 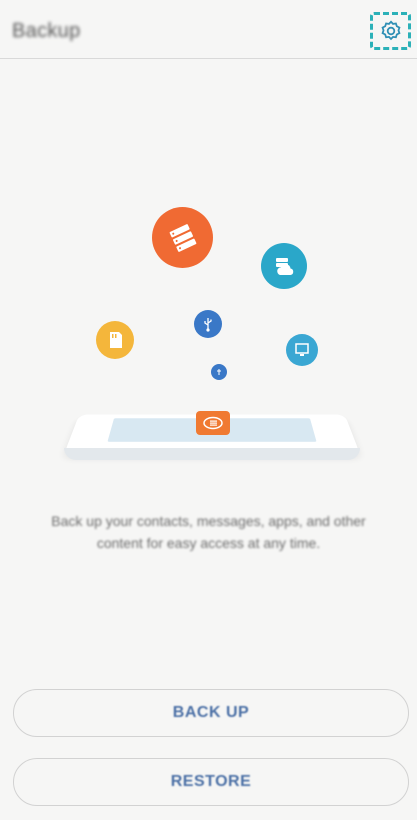 What do you see at coordinates (219, 372) in the screenshot?
I see `small-dot-icon` at bounding box center [219, 372].